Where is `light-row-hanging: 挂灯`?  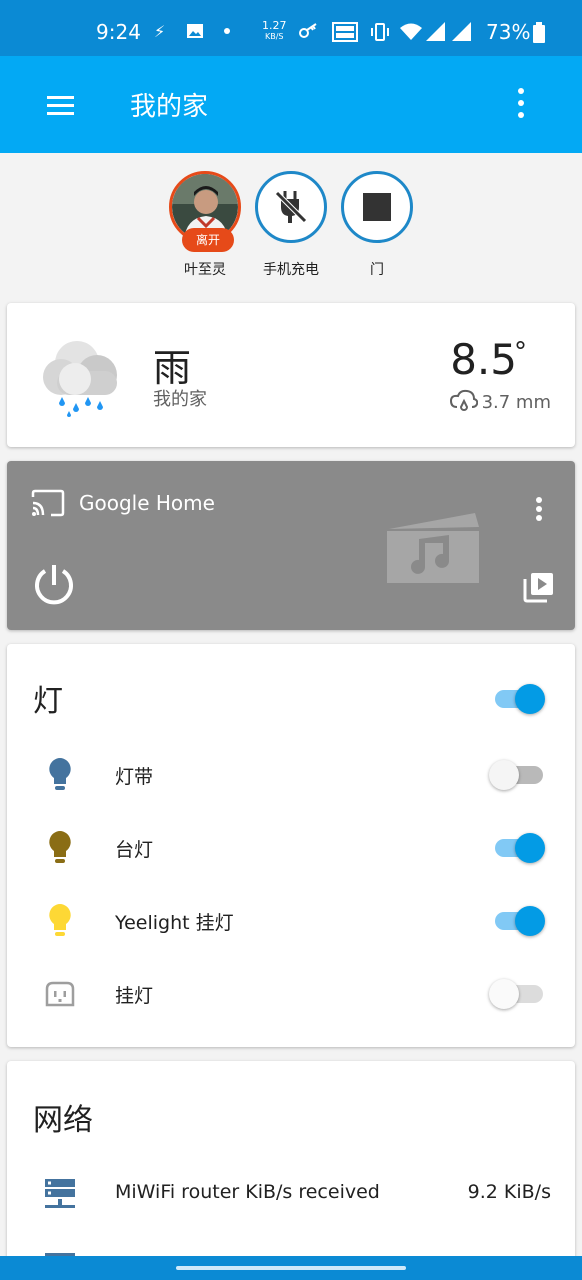 light-row-hanging: 挂灯 is located at coordinates (291, 993).